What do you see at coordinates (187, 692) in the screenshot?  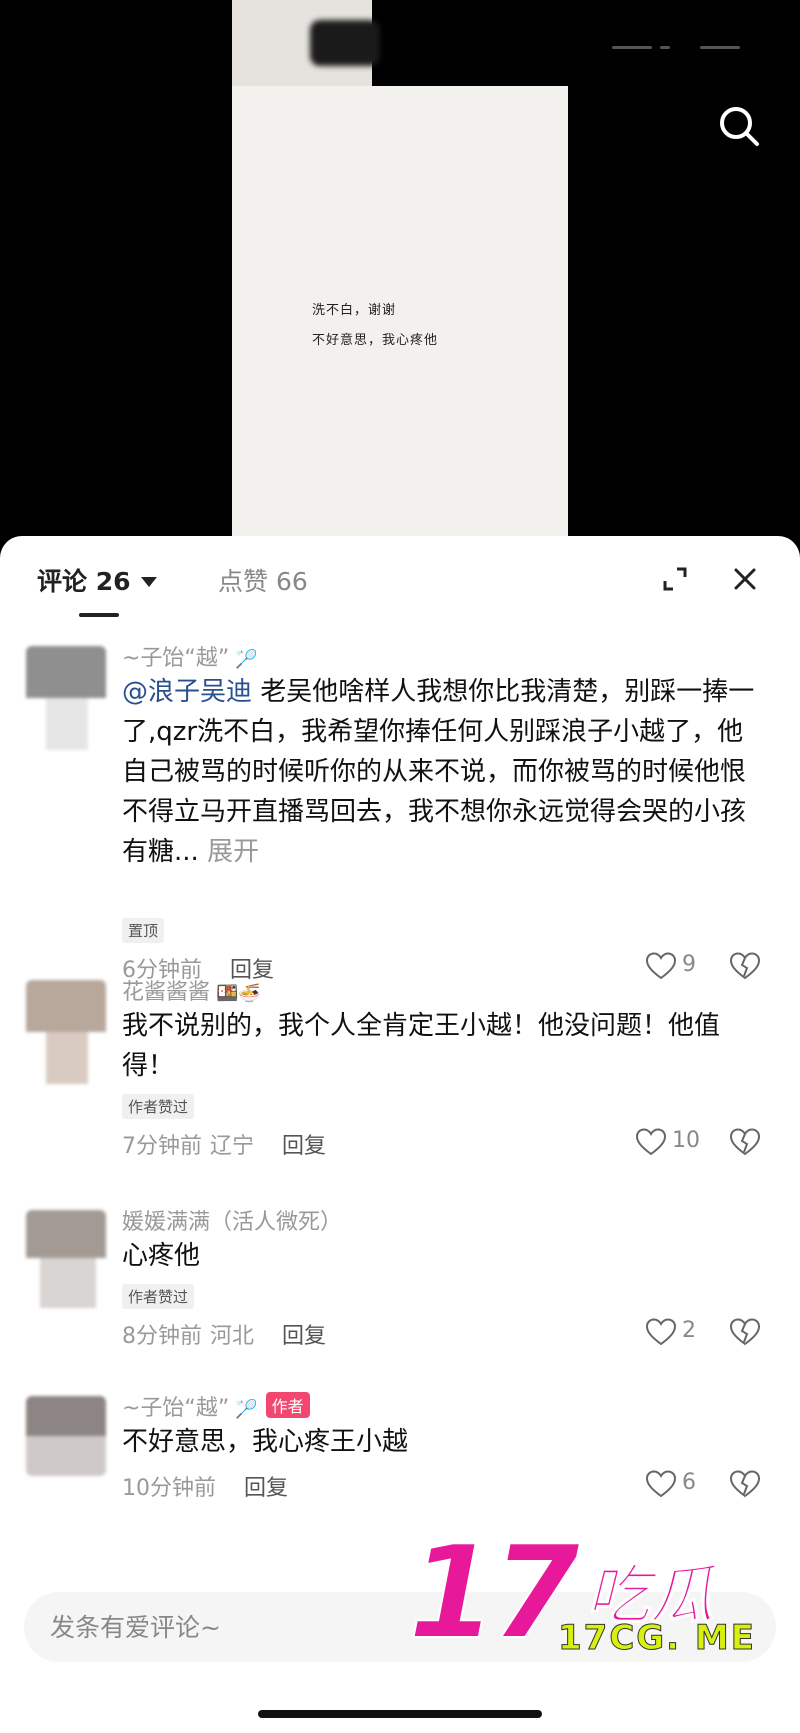 I see `mention-link: @浪子吴迪` at bounding box center [187, 692].